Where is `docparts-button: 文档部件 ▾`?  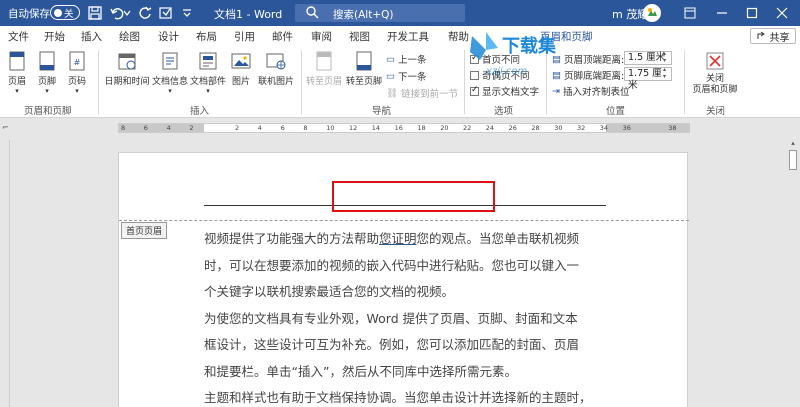
docparts-button: 文档部件 ▾ is located at coordinates (208, 72).